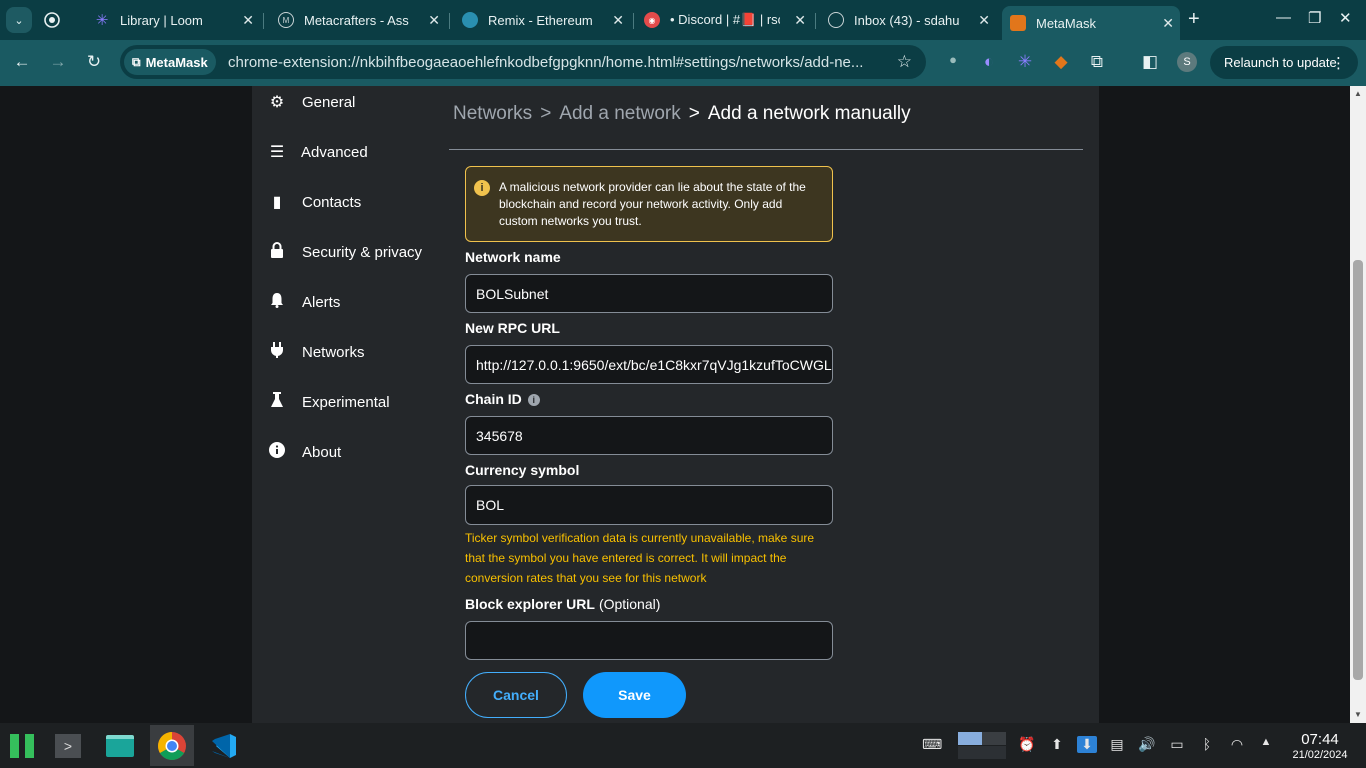  What do you see at coordinates (1187, 62) in the screenshot?
I see `profile-avatar: S` at bounding box center [1187, 62].